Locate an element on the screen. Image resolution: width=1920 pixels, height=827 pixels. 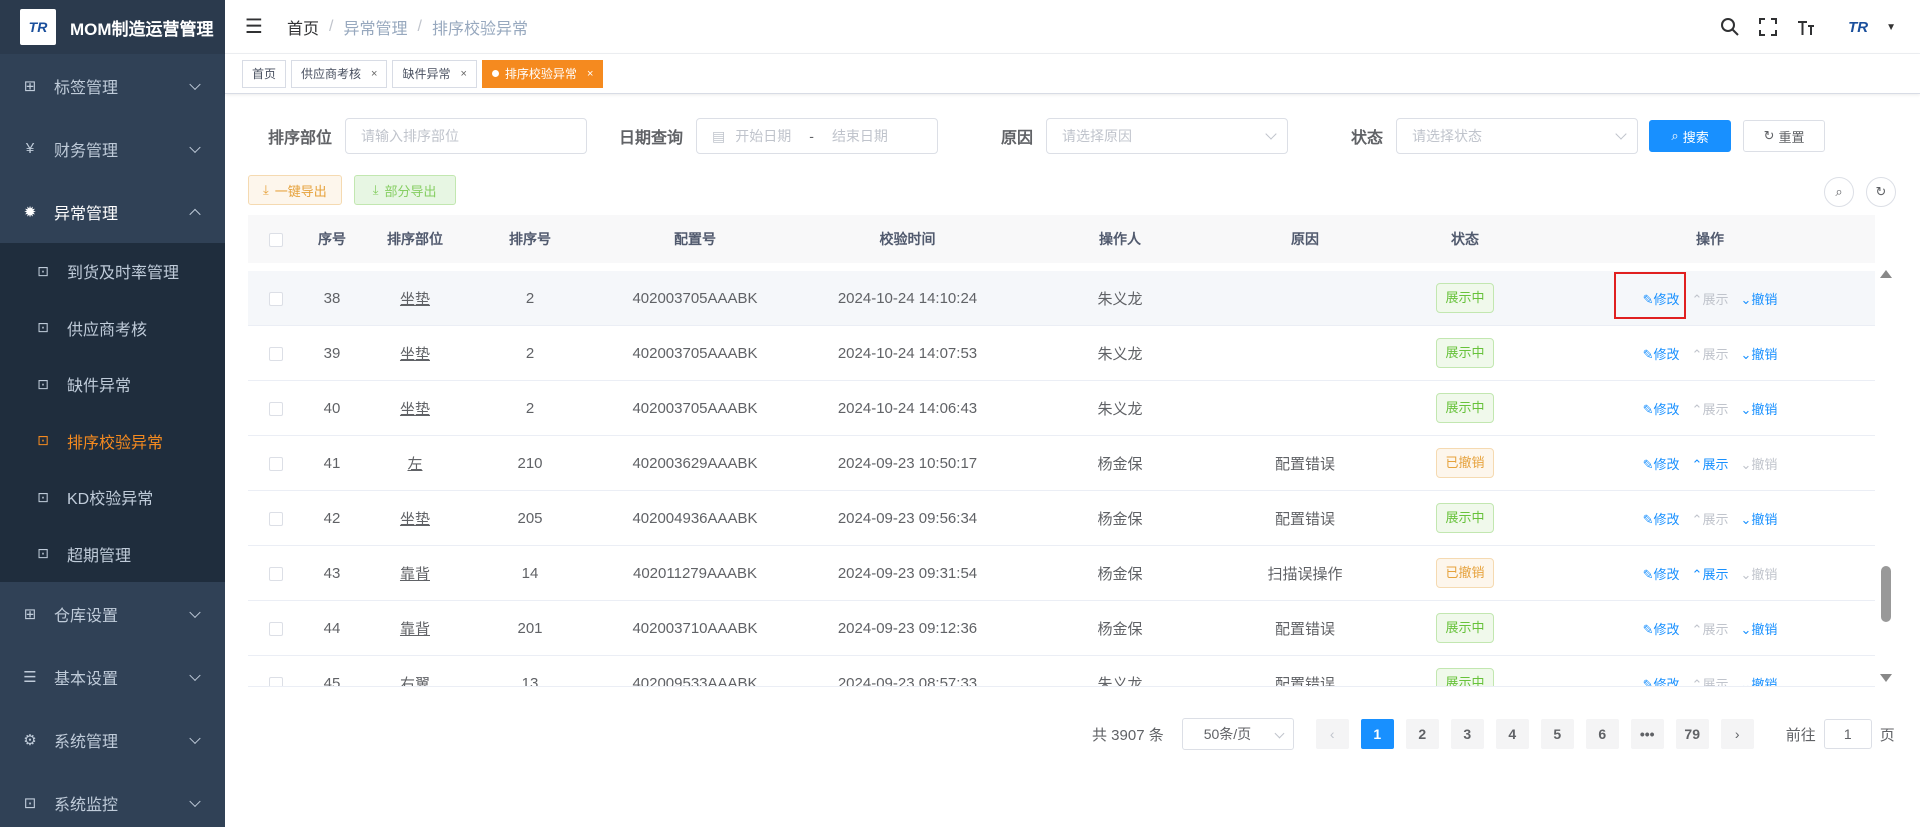
export-part-button: ⤓ 部分导出 is located at coordinates (404, 190).